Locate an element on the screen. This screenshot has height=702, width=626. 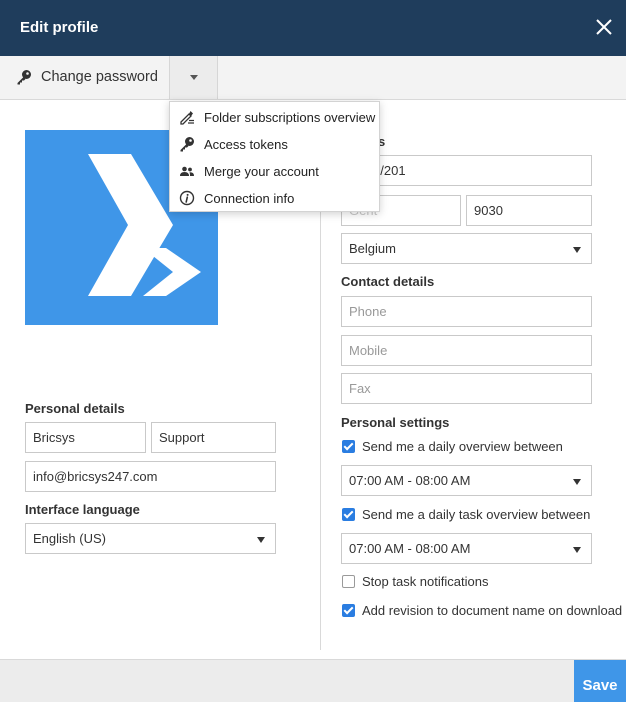
more-options-dropdown-button is located at coordinates (194, 77).